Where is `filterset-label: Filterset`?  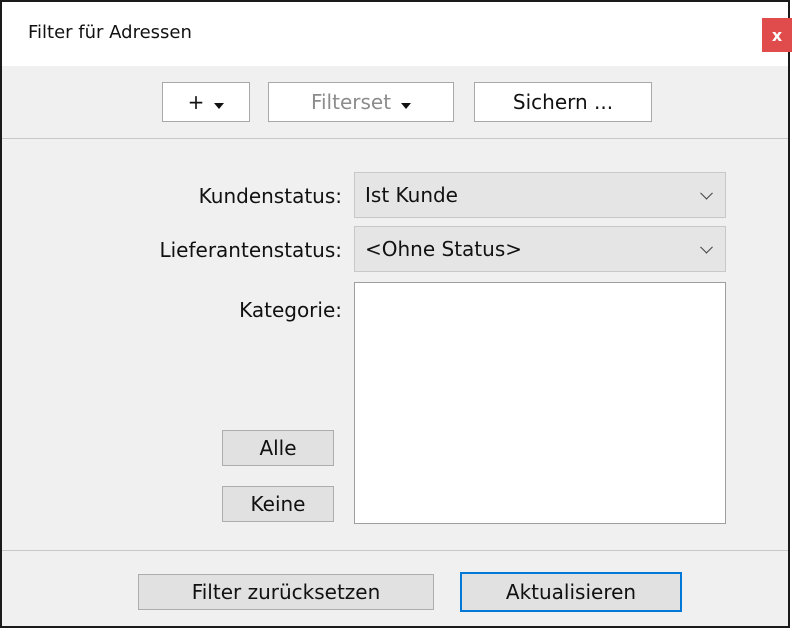
filterset-label: Filterset is located at coordinates (351, 102).